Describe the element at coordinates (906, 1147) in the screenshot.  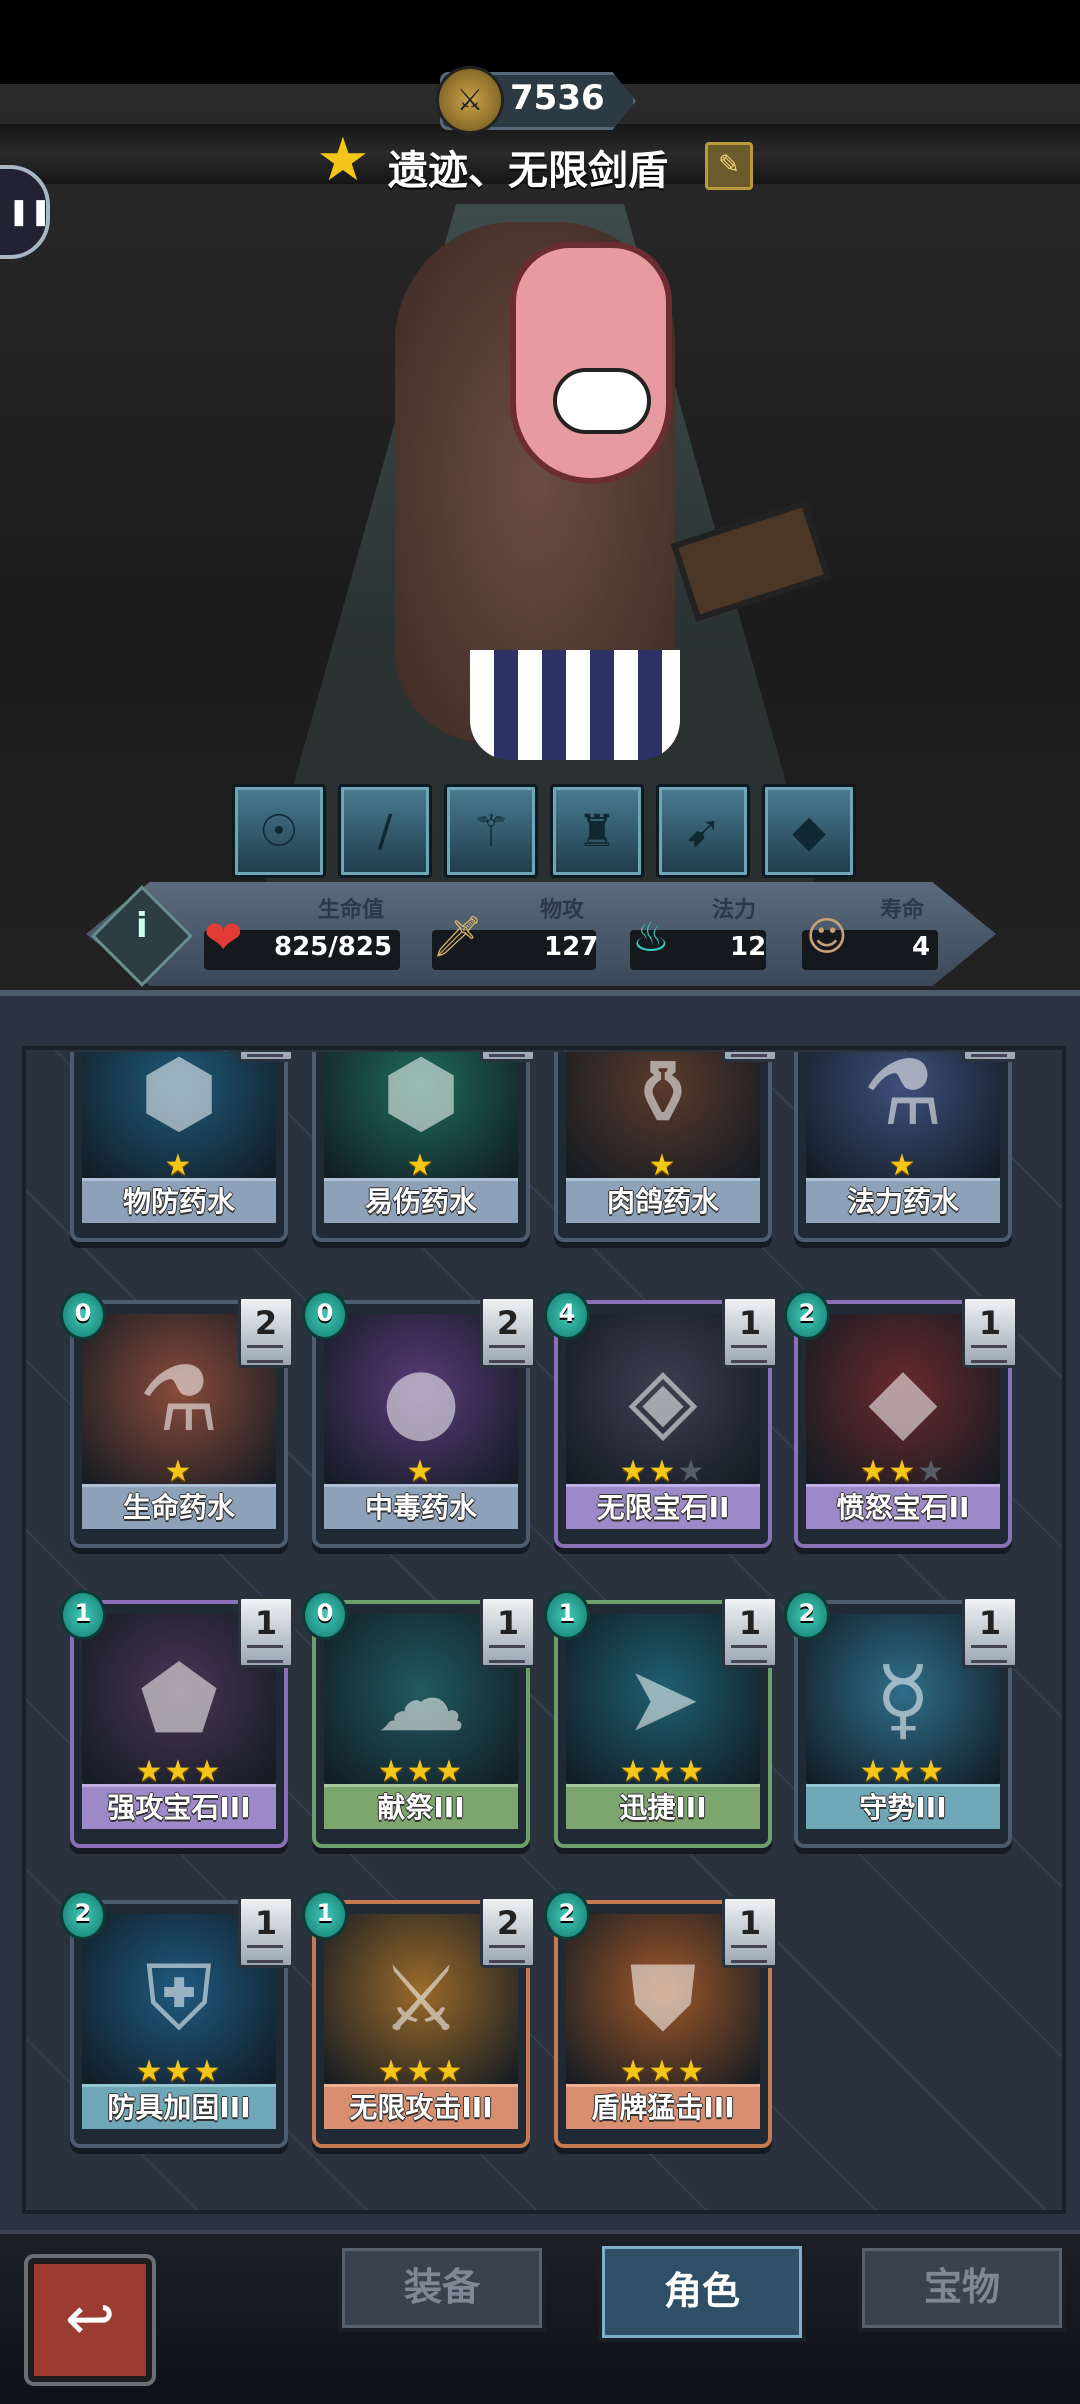
I see `card-item: ⚗ ★ 法力药水` at that location.